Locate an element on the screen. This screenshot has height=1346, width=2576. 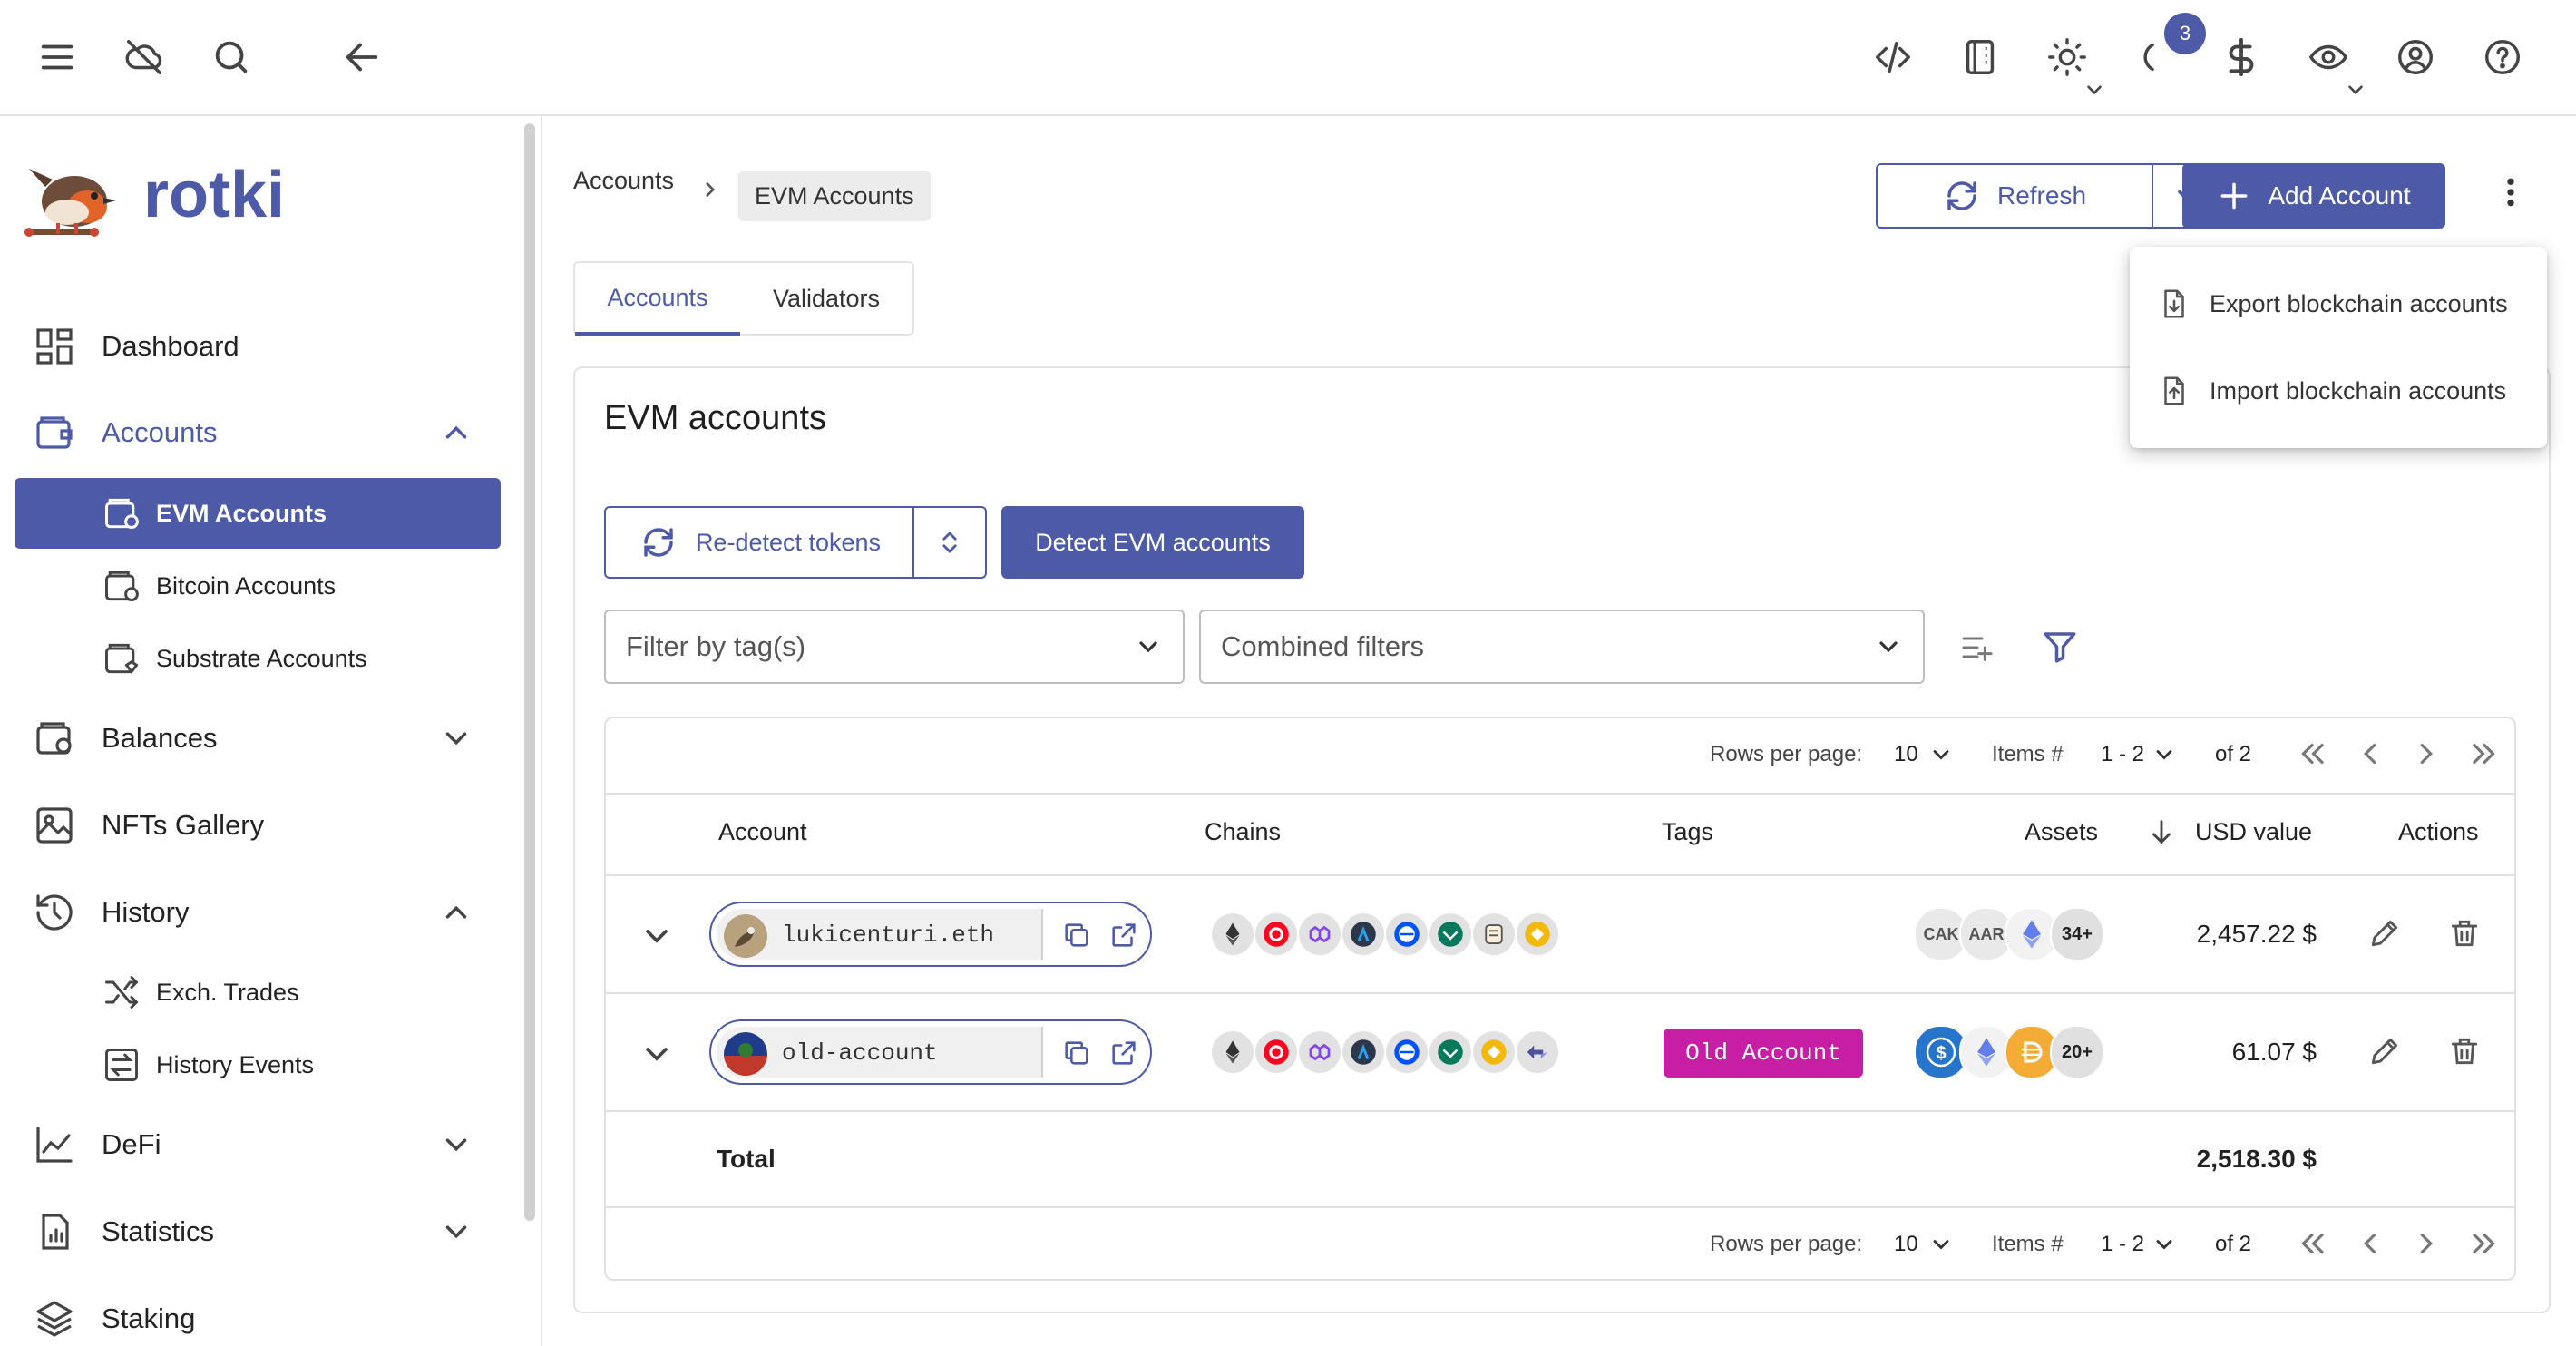
refresh-button: Refresh is located at coordinates (2014, 196).